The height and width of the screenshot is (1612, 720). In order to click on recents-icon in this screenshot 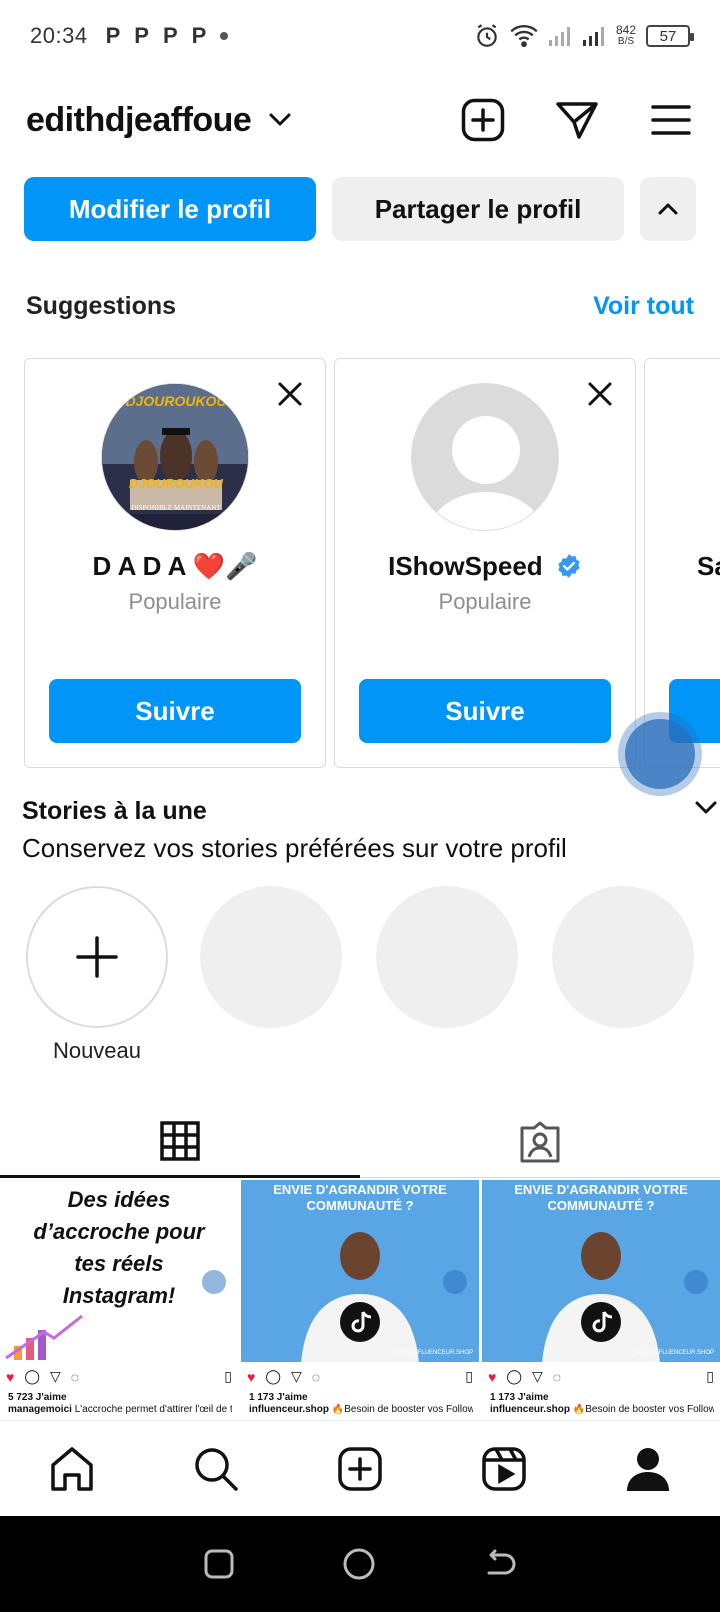, I will do `click(219, 1564)`.